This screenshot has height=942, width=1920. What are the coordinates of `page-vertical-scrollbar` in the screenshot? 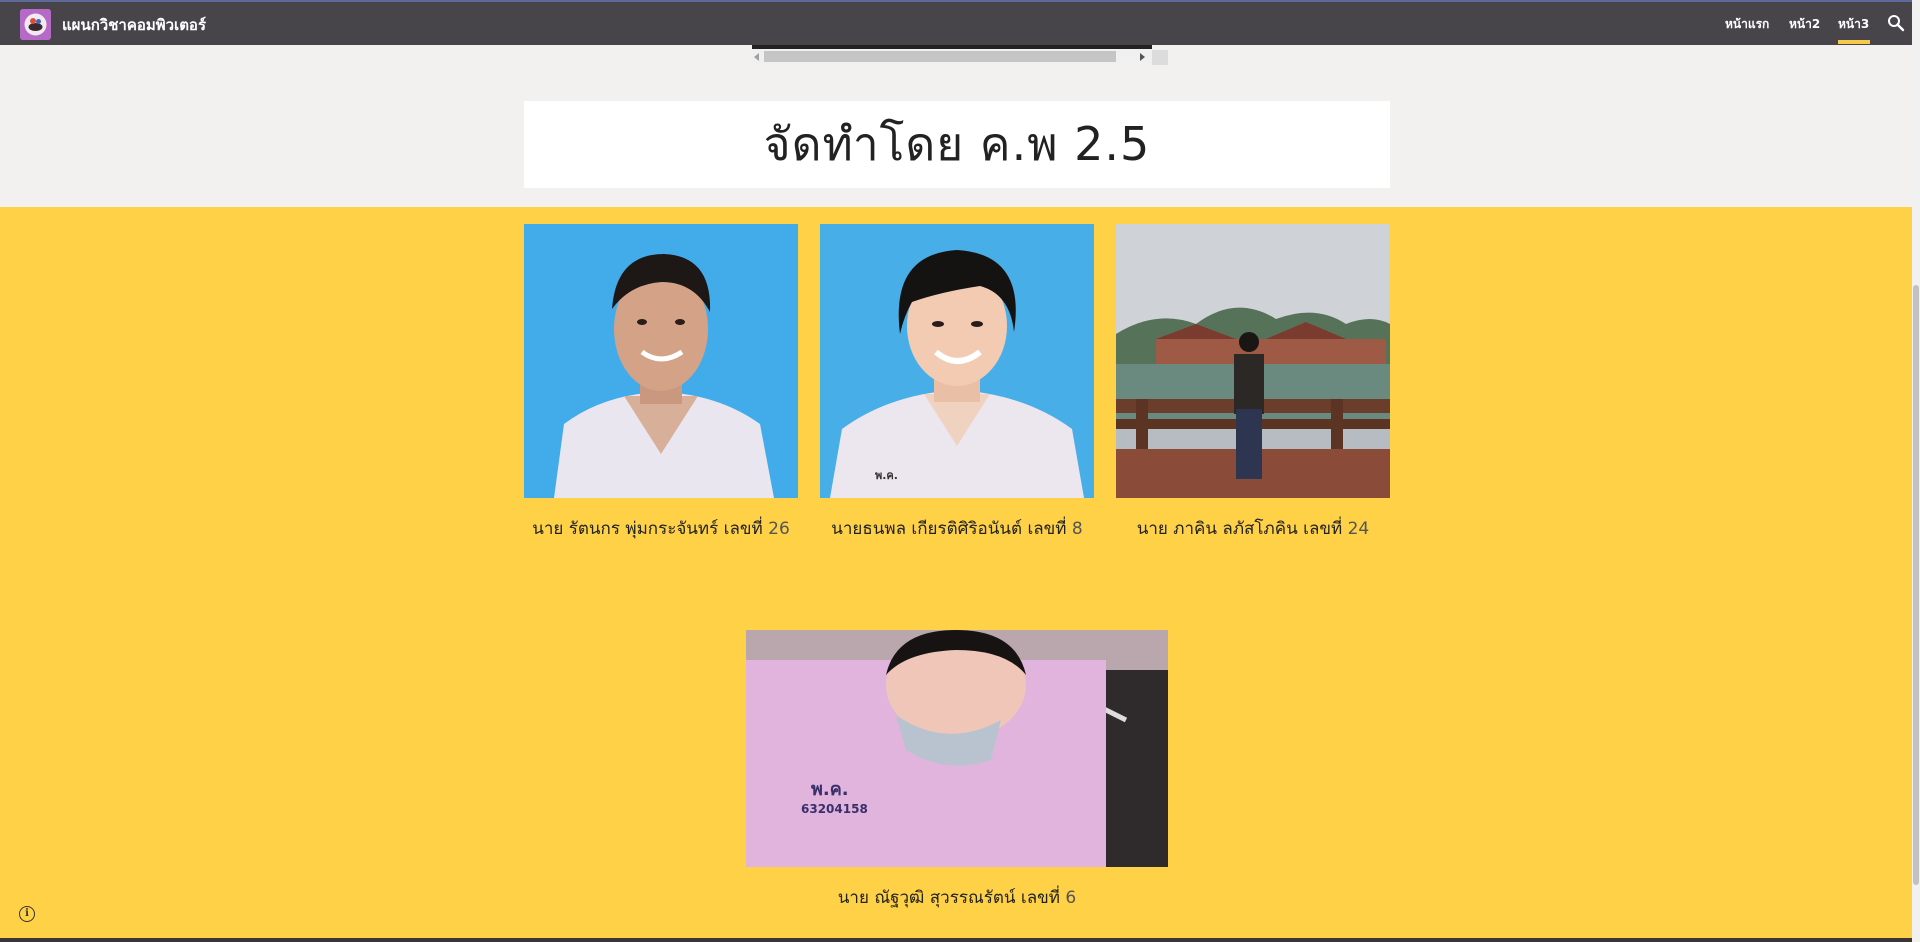 It's located at (1916, 471).